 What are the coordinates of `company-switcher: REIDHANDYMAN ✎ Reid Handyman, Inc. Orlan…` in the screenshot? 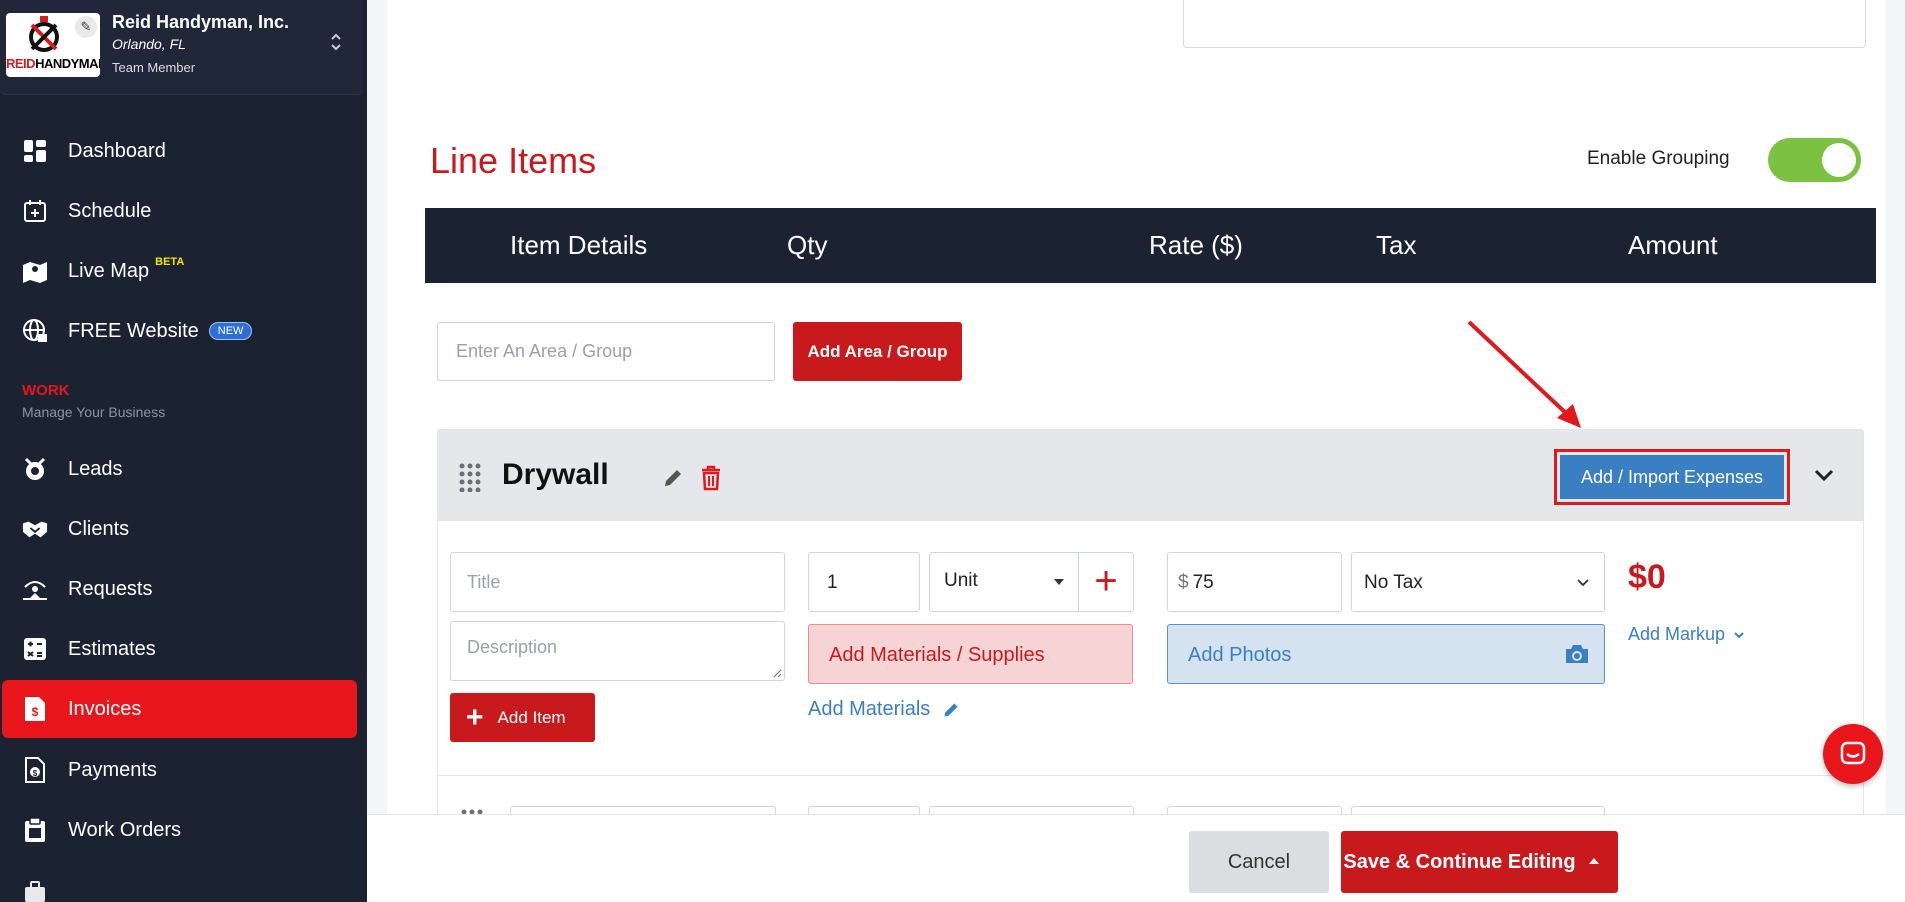 It's located at (181, 47).